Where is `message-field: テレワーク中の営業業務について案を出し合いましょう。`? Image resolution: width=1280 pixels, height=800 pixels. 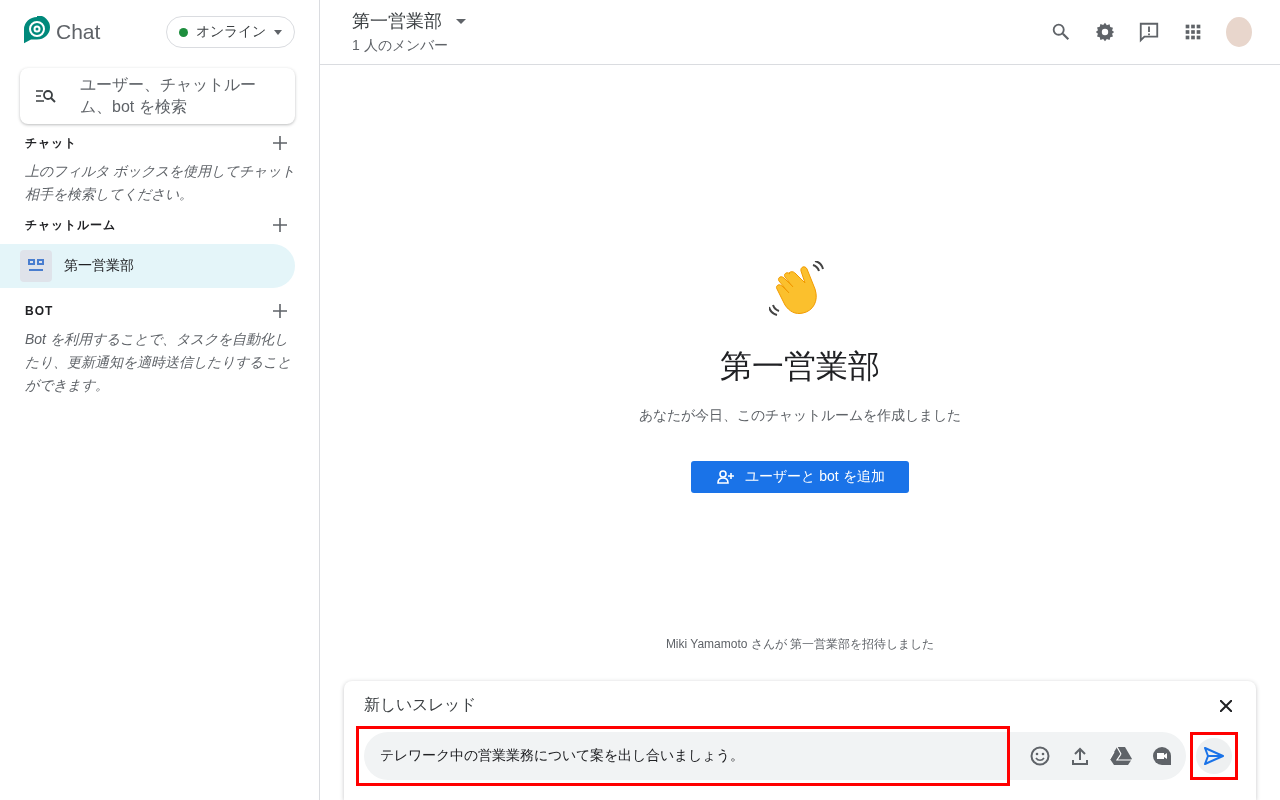
message-field: テレワーク中の営業業務について案を出し合いましょう。 is located at coordinates (684, 756).